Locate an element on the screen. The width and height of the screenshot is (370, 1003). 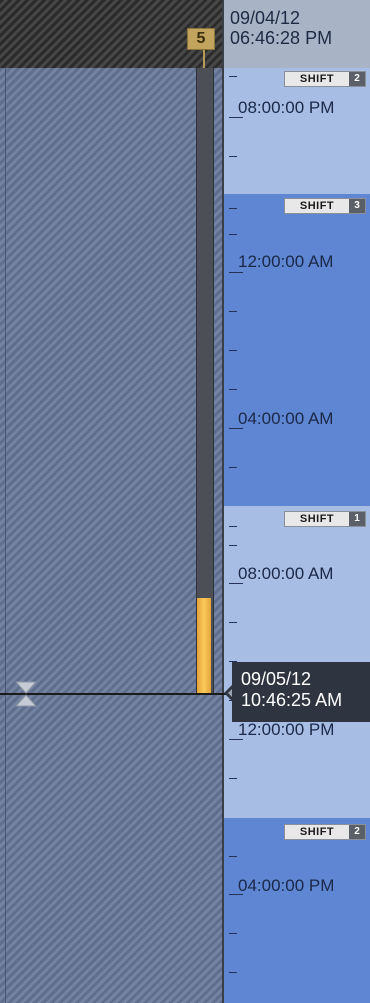
header-time: 06:46:28 PM is located at coordinates (281, 38).